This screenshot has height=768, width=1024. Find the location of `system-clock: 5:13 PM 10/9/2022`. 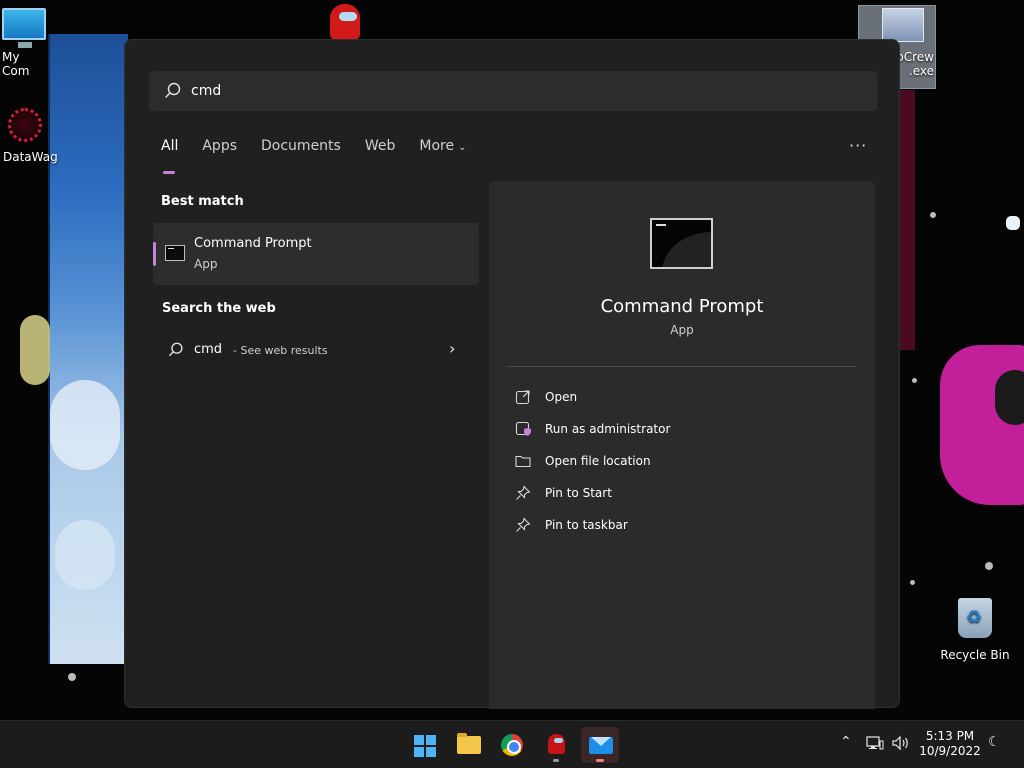

system-clock: 5:13 PM 10/9/2022 is located at coordinates (950, 744).